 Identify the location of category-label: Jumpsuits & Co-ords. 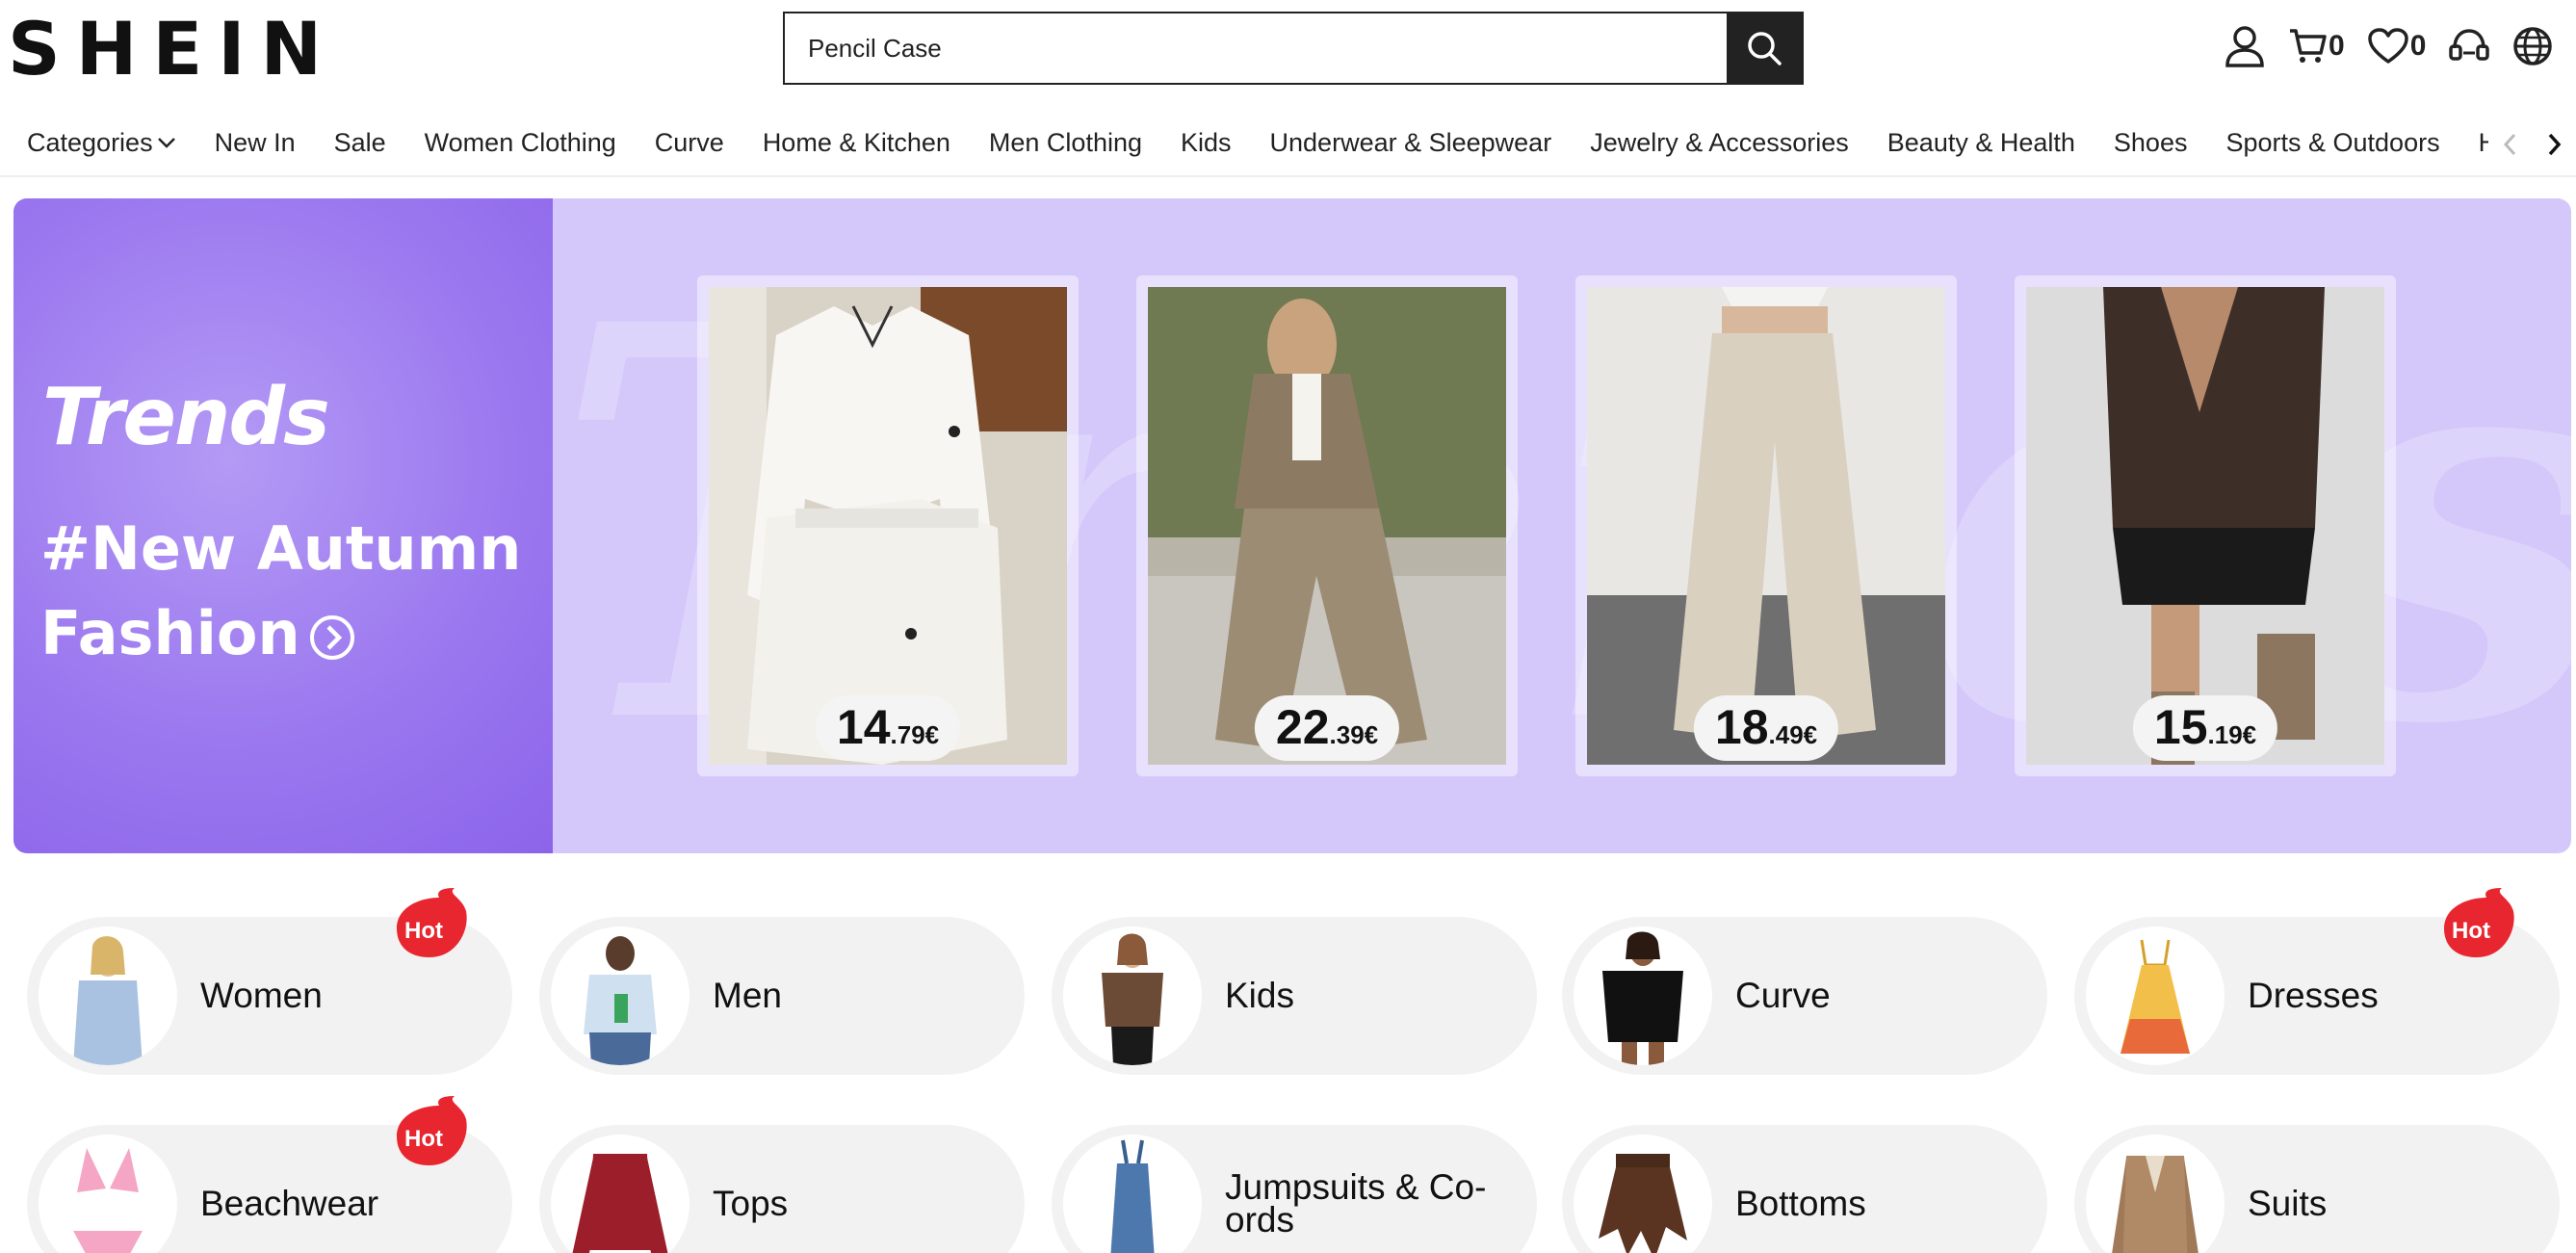
(1356, 1203).